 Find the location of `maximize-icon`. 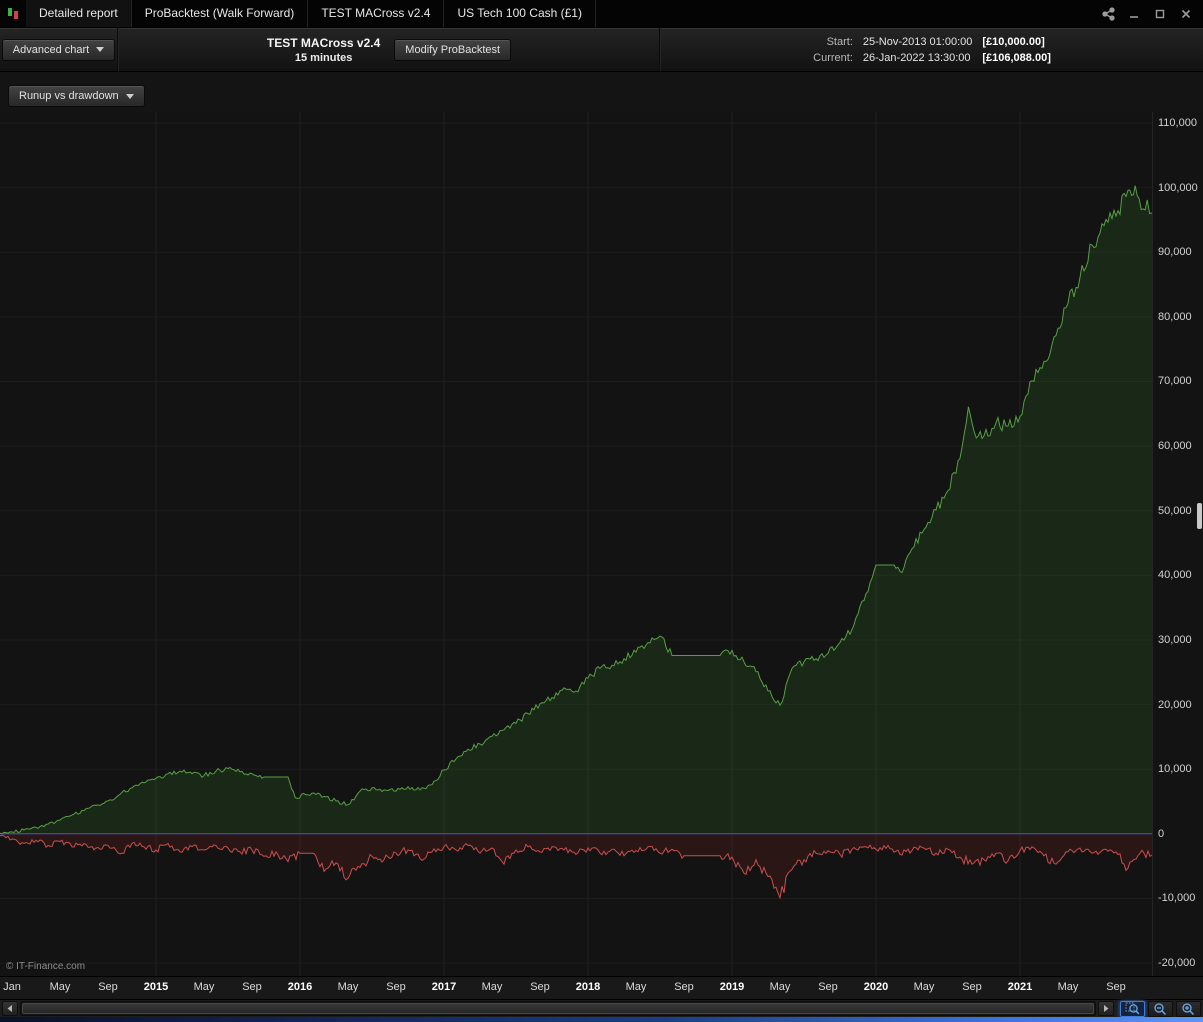

maximize-icon is located at coordinates (1160, 14).